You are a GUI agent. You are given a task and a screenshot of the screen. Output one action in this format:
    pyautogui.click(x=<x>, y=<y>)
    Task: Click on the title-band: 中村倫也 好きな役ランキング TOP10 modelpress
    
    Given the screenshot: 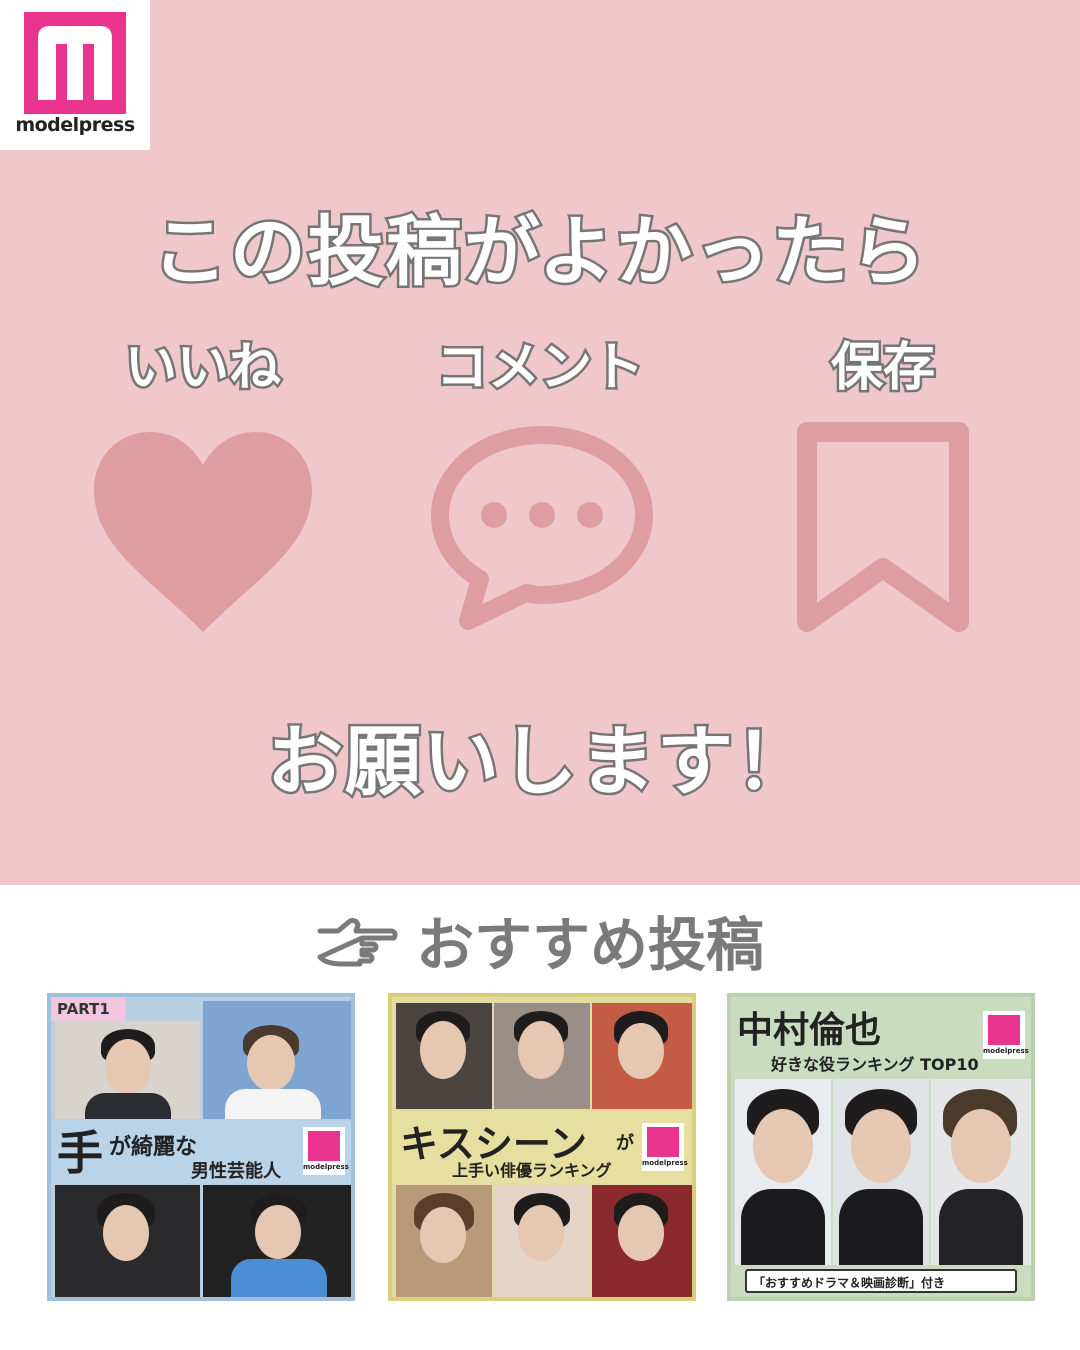 What is the action you would take?
    pyautogui.click(x=881, y=1037)
    